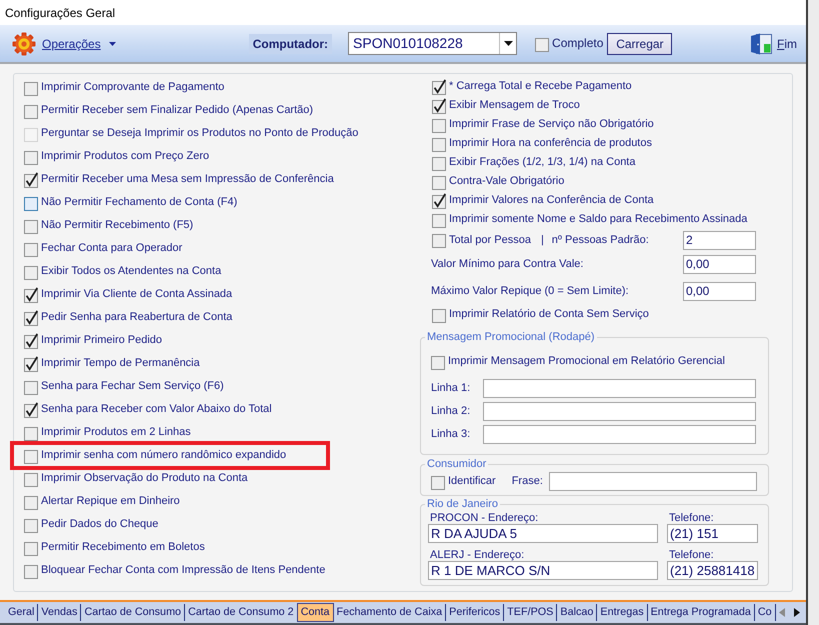 This screenshot has height=625, width=819. I want to click on checkbox-label: Senha para Receber com Valor Abaixo do Total, so click(156, 409).